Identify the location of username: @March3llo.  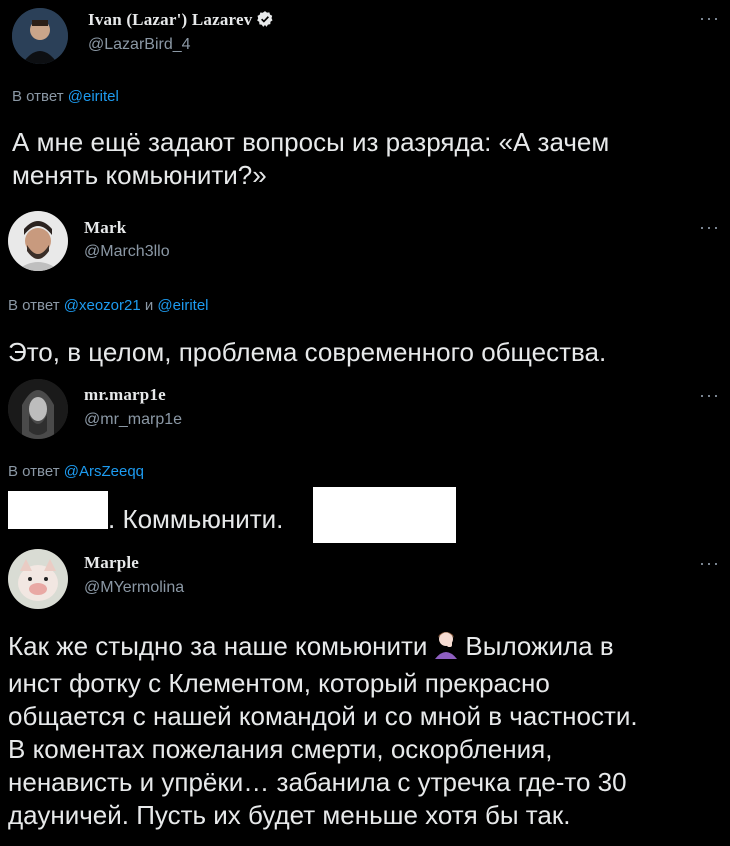
(127, 252).